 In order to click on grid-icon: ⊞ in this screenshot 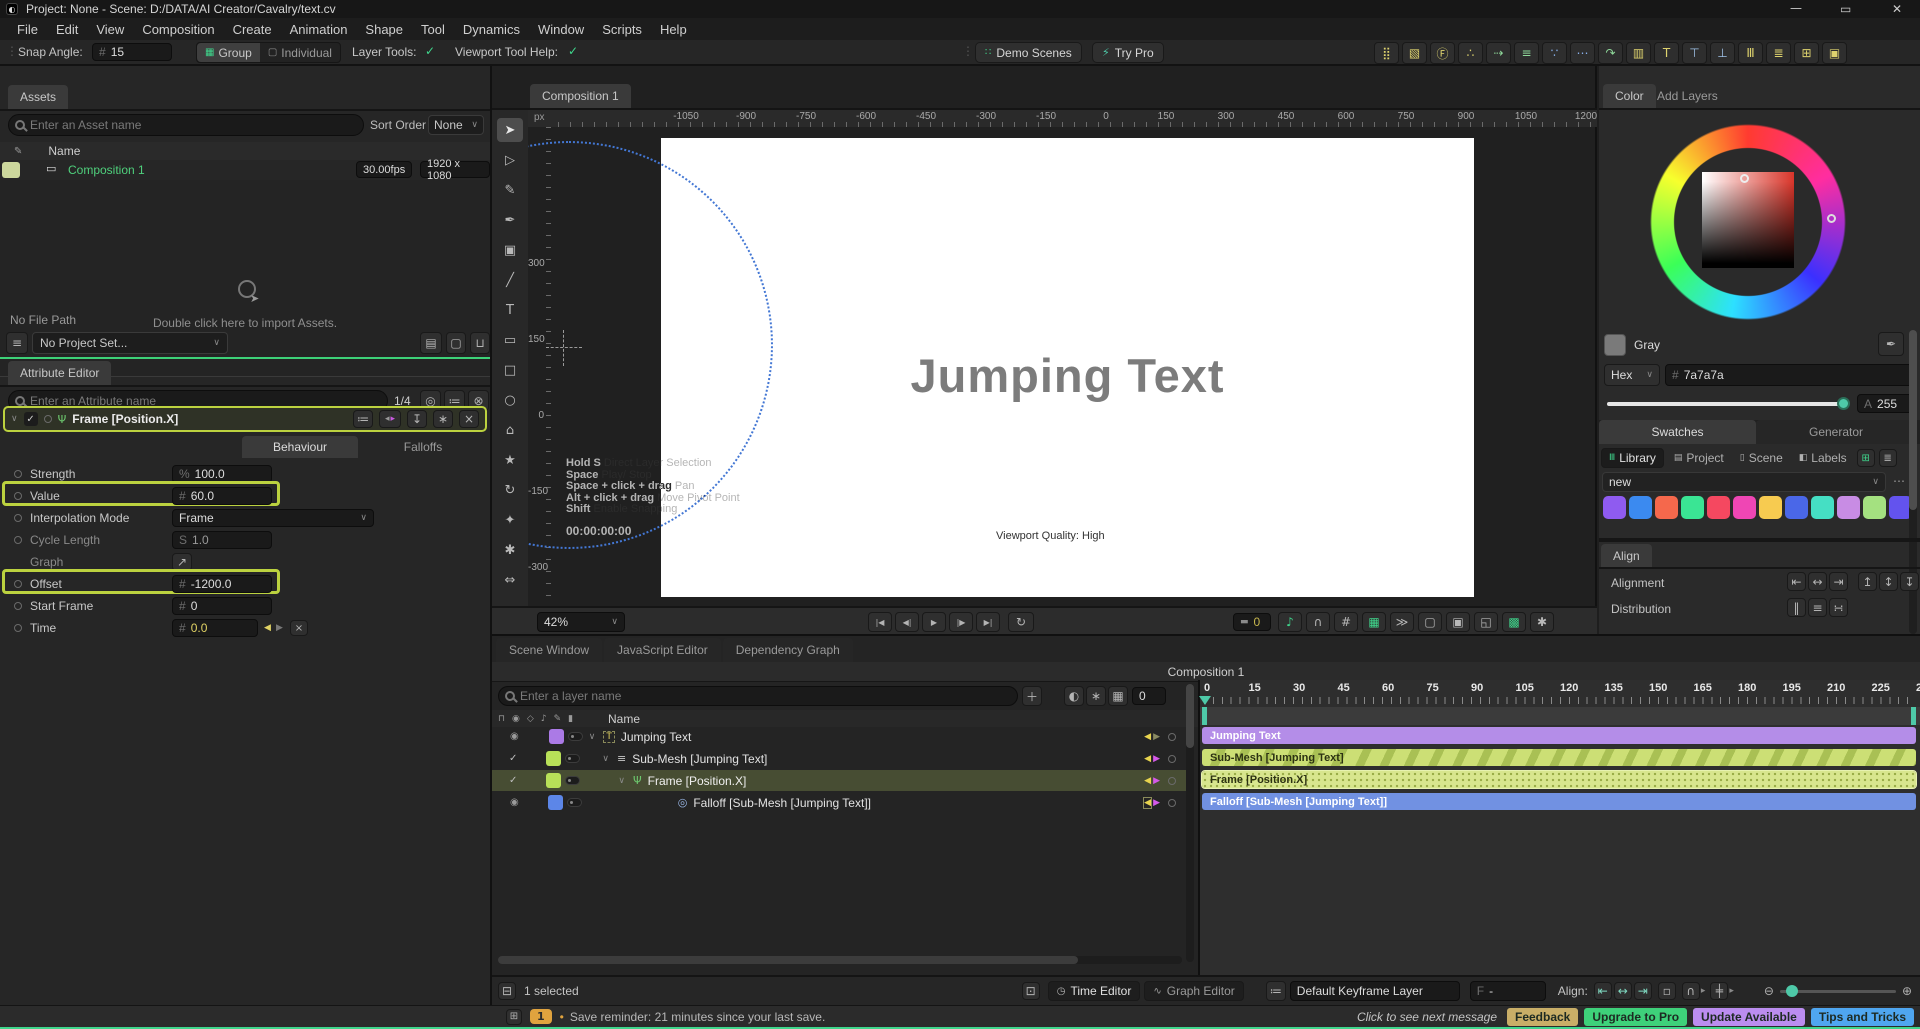, I will do `click(1806, 53)`.